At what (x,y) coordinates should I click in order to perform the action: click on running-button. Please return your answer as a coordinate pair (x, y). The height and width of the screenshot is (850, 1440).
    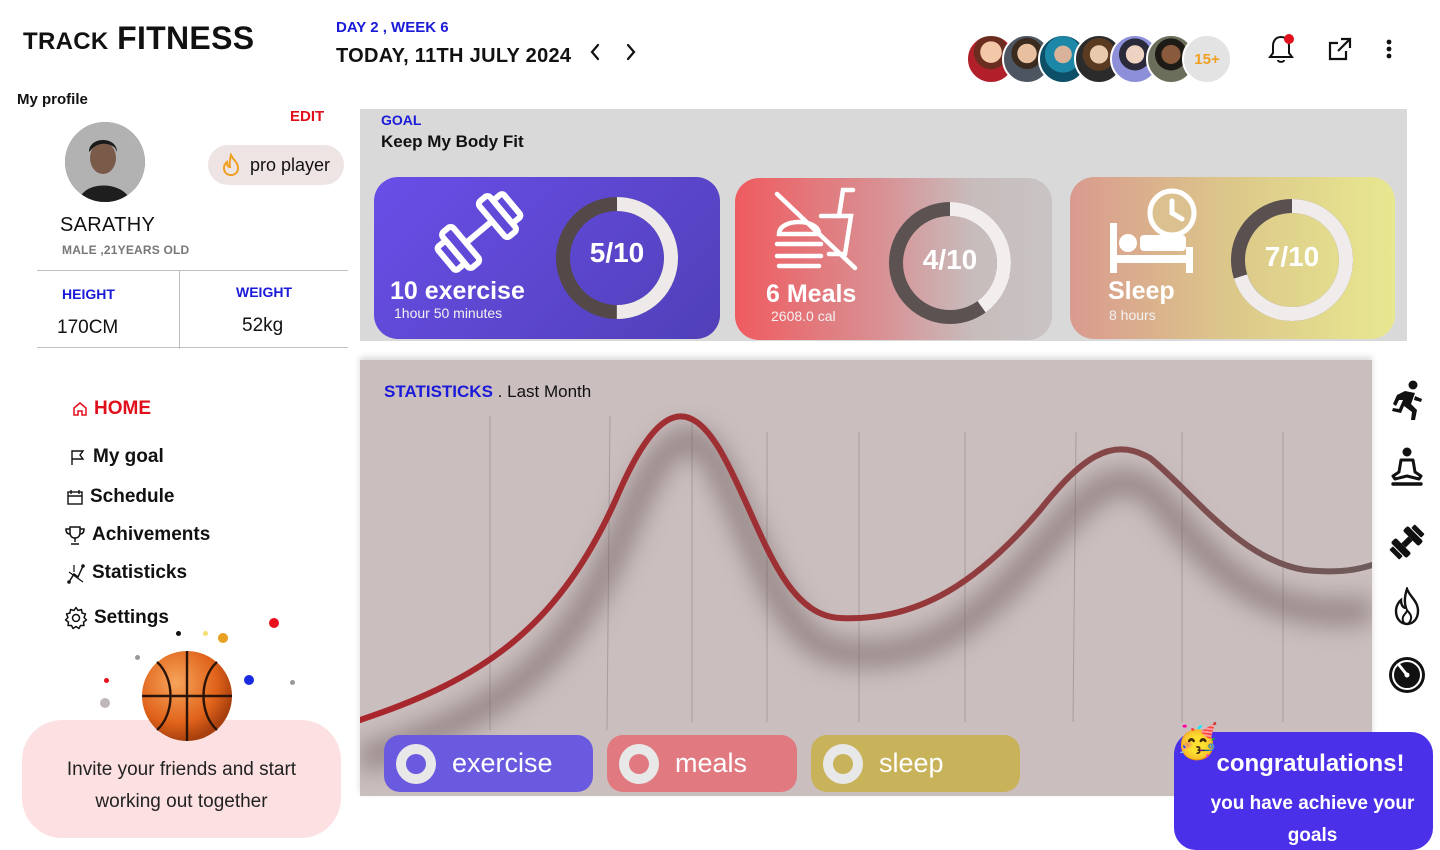
    Looking at the image, I should click on (1407, 401).